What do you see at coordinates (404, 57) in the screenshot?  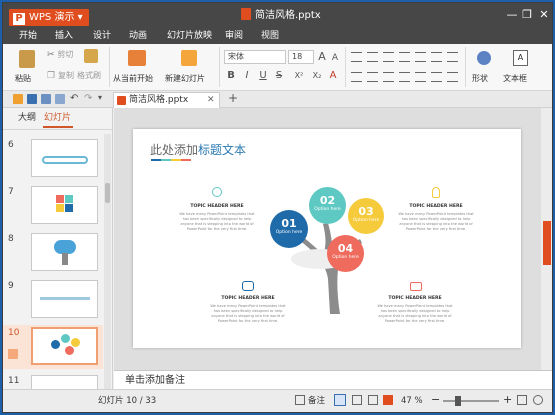 I see `increase-indent-icon` at bounding box center [404, 57].